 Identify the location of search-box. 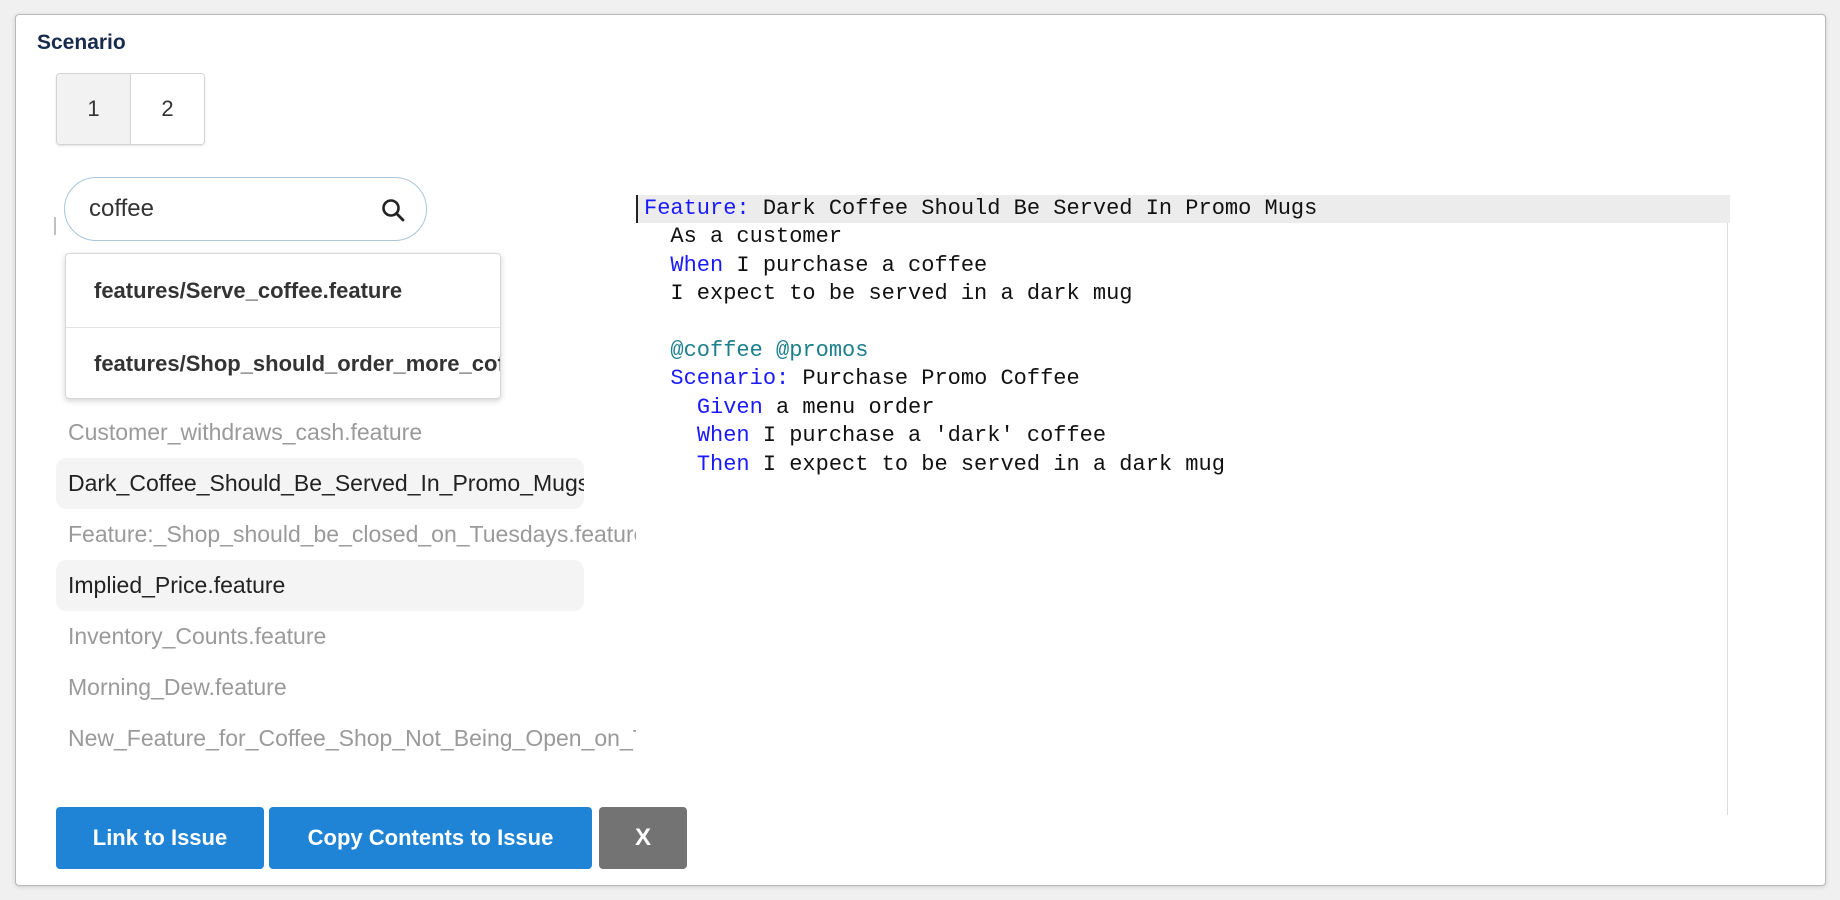
(245, 209).